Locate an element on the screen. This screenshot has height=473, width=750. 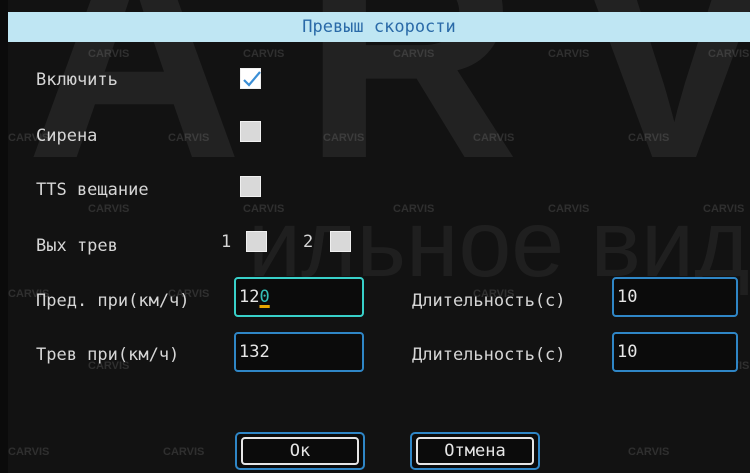
alarm-duration-input: 10 is located at coordinates (675, 352).